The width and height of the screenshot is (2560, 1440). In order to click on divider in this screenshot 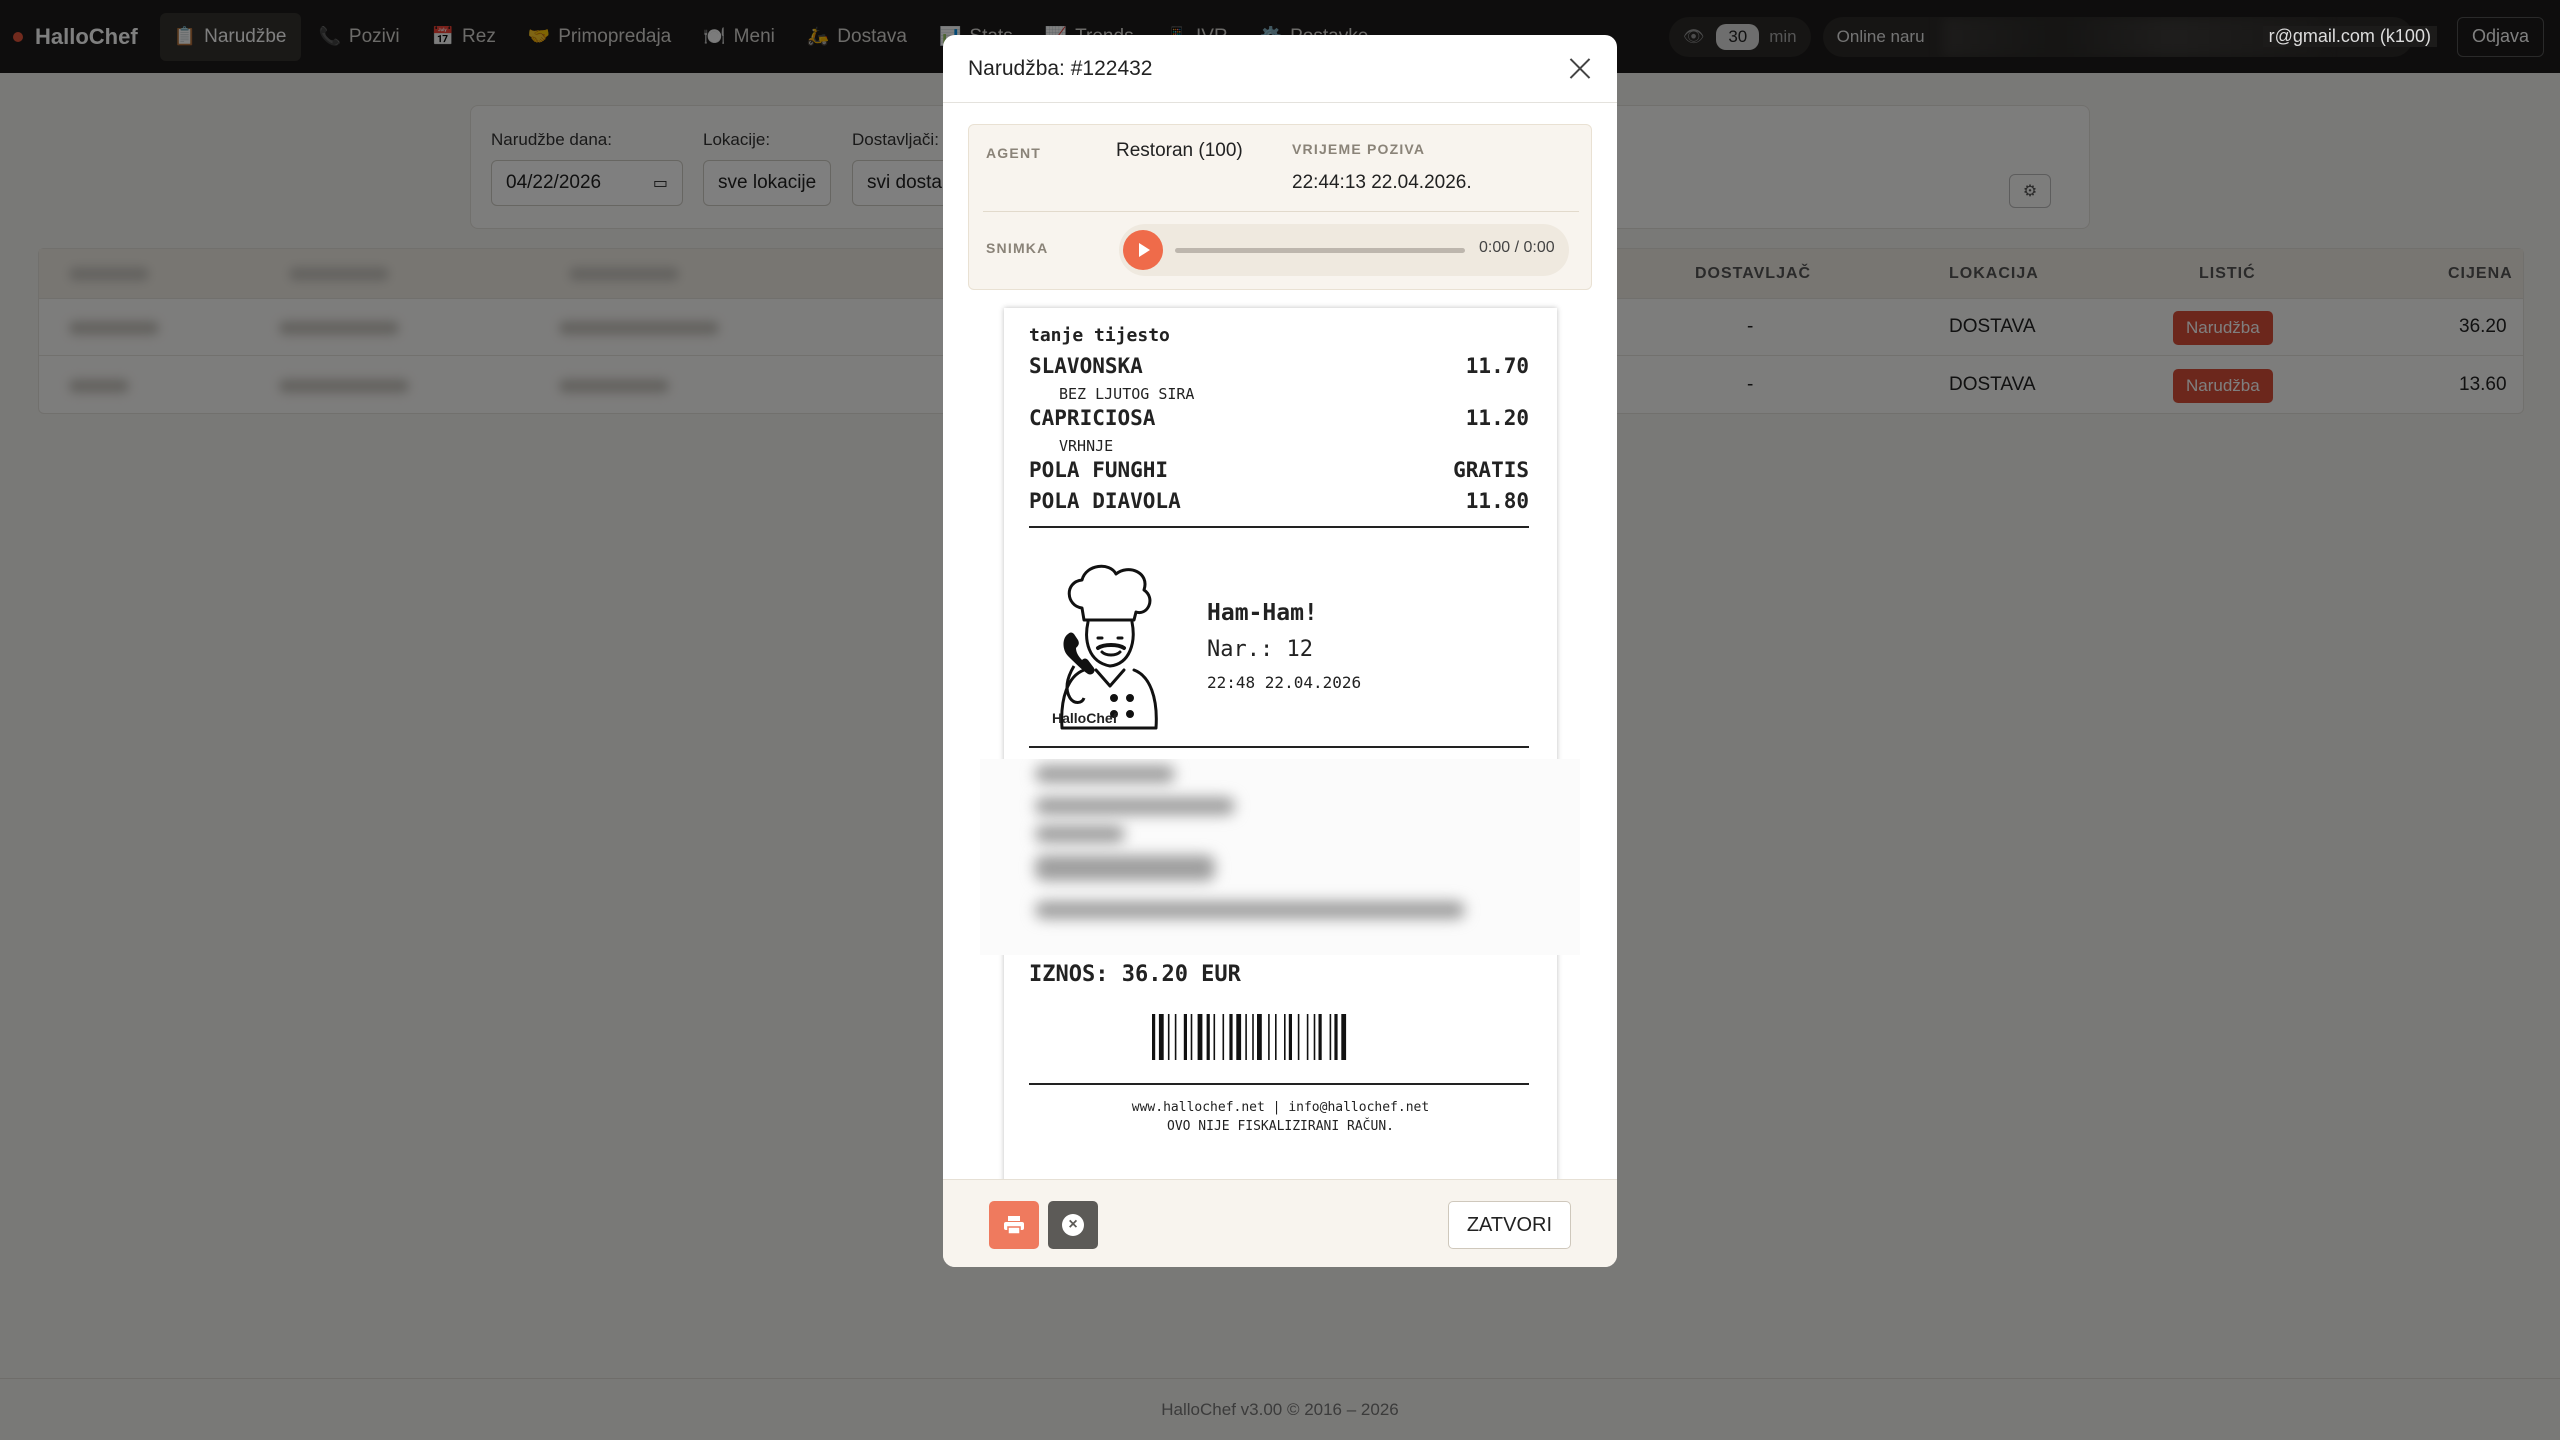, I will do `click(1281, 211)`.